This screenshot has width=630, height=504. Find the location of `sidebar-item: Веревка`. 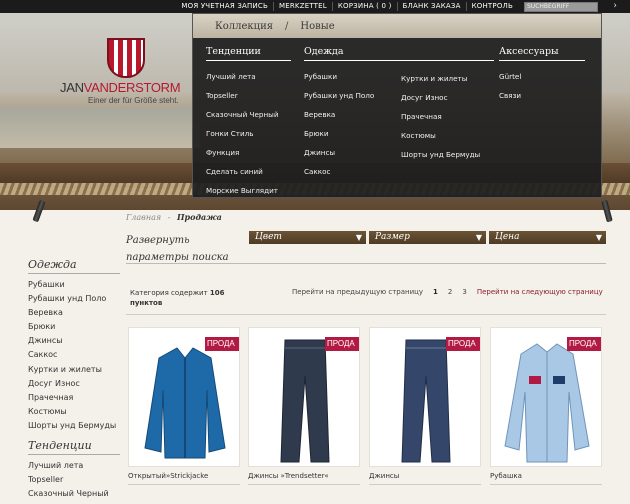

sidebar-item: Веревка is located at coordinates (74, 313).